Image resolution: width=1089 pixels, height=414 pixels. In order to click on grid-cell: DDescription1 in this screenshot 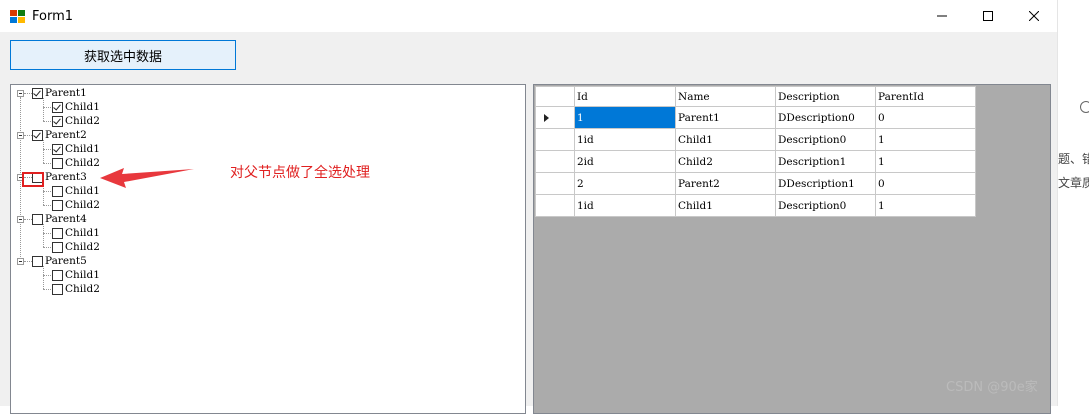, I will do `click(825, 183)`.